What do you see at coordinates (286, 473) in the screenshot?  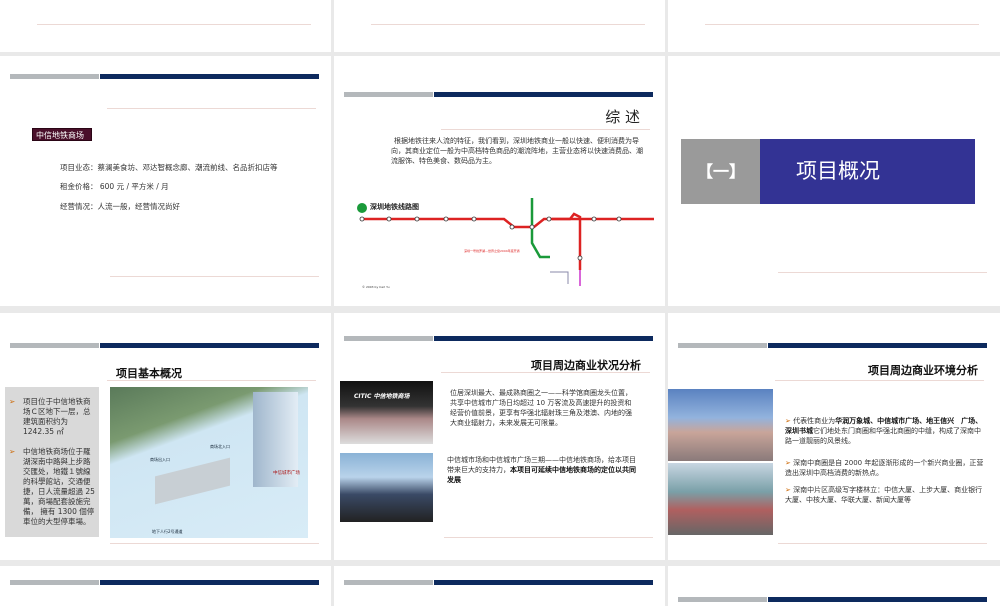 I see `plaza-label: 中信城市广场` at bounding box center [286, 473].